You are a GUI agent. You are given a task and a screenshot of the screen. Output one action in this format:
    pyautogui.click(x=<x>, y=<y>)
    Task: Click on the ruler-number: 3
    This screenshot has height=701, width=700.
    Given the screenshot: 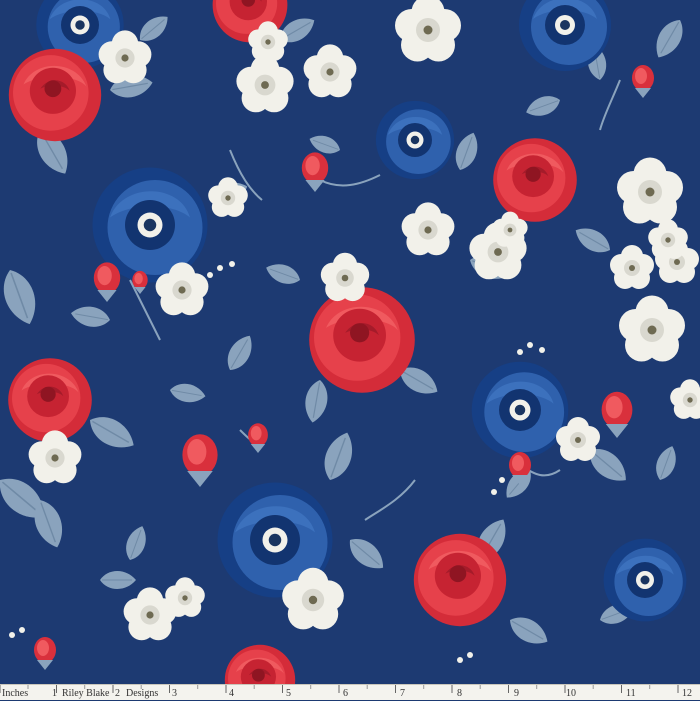 What is the action you would take?
    pyautogui.click(x=174, y=693)
    